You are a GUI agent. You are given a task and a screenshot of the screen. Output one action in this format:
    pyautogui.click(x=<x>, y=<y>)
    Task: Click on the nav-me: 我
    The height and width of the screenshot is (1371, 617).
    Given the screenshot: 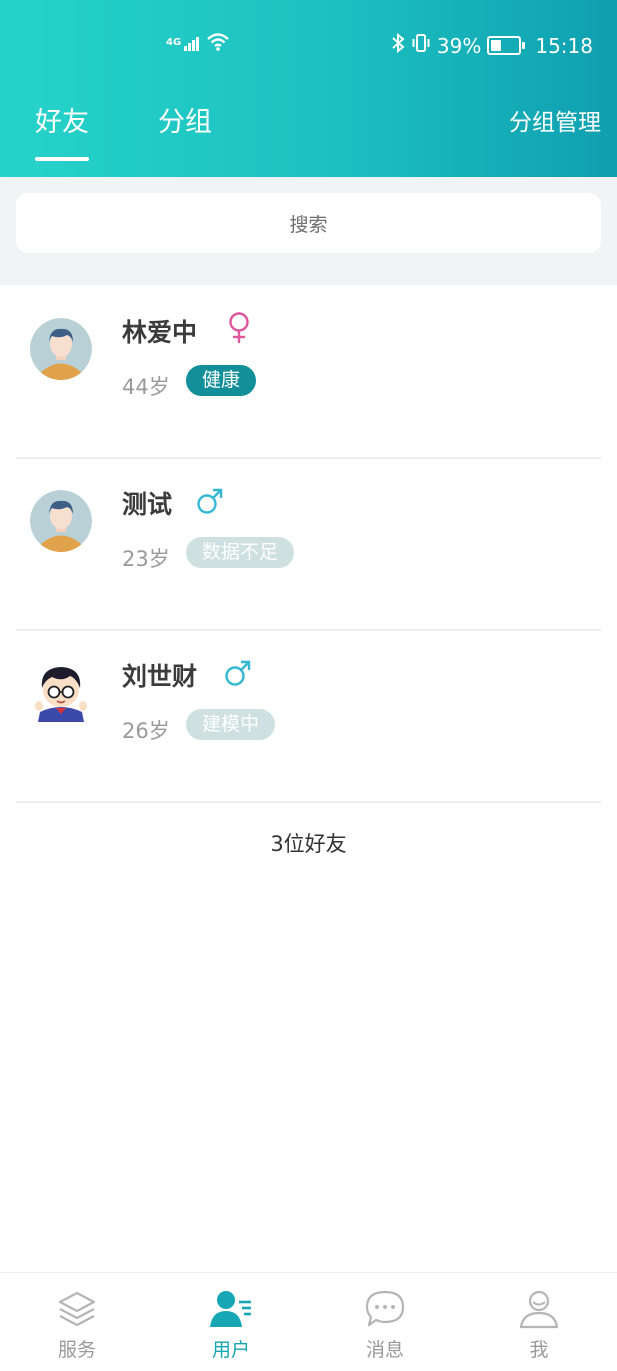 What is the action you would take?
    pyautogui.click(x=539, y=1324)
    